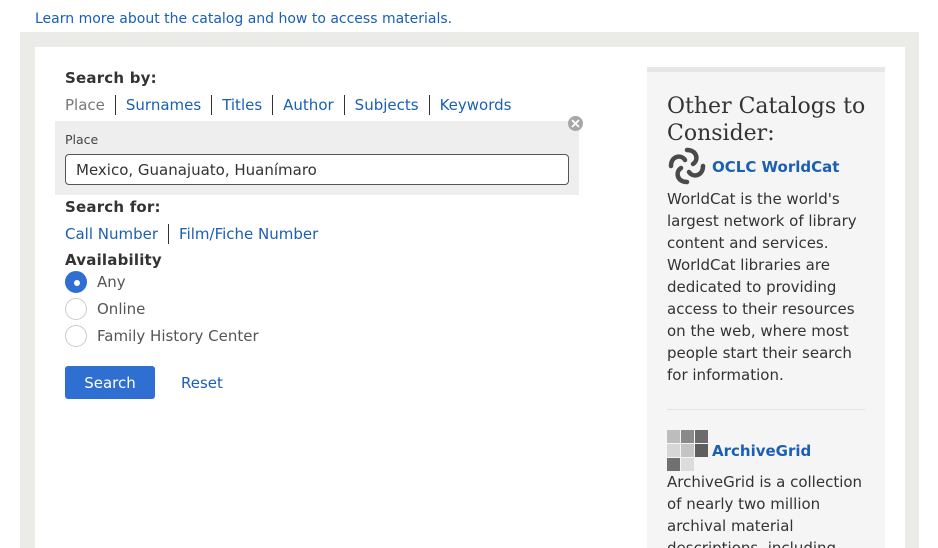 The image size is (938, 548). Describe the element at coordinates (95, 282) in the screenshot. I see `availability-option-any: Any` at that location.